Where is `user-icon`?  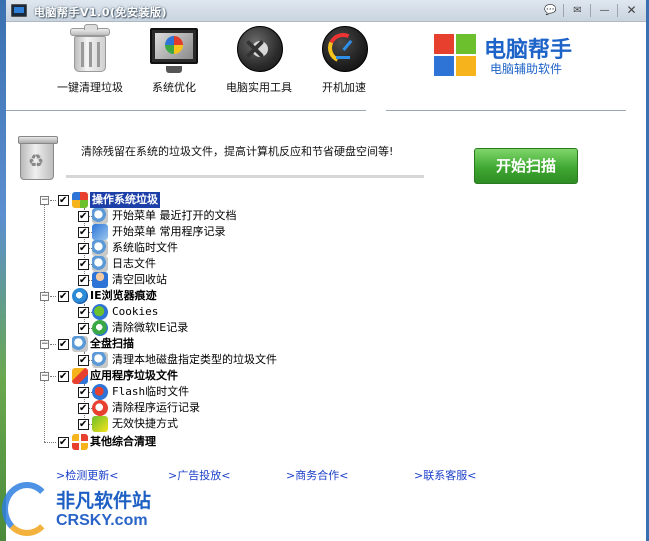 user-icon is located at coordinates (100, 280).